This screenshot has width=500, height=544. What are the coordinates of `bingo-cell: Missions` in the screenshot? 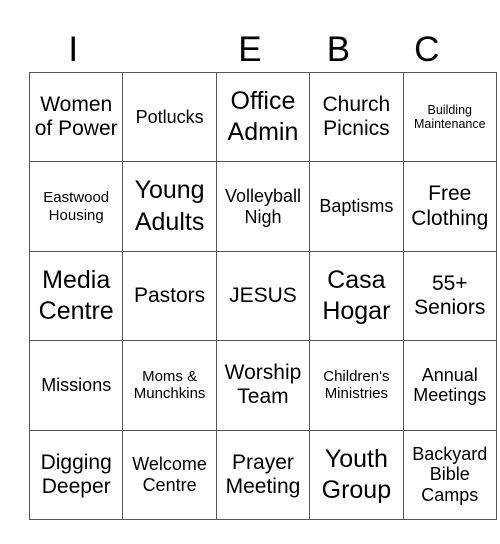 It's located at (76, 385).